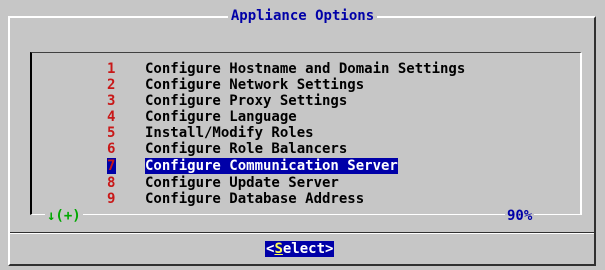 This screenshot has height=270, width=605. What do you see at coordinates (304, 249) in the screenshot?
I see `select-button-label: elect` at bounding box center [304, 249].